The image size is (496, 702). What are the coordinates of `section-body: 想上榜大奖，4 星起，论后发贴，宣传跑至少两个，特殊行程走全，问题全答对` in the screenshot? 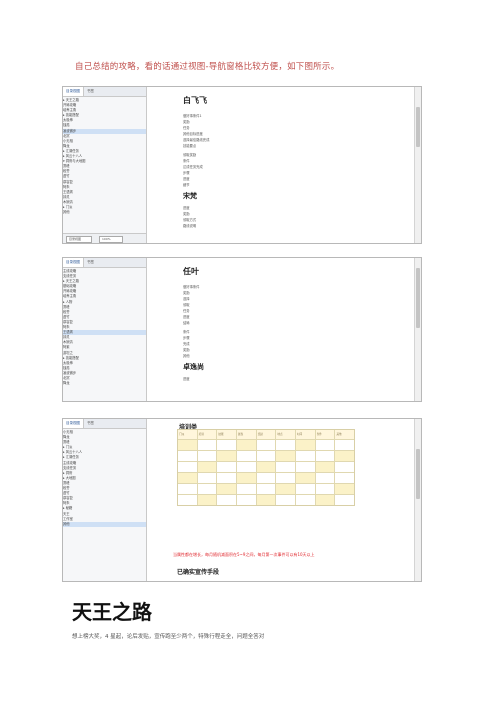 It's located at (168, 637).